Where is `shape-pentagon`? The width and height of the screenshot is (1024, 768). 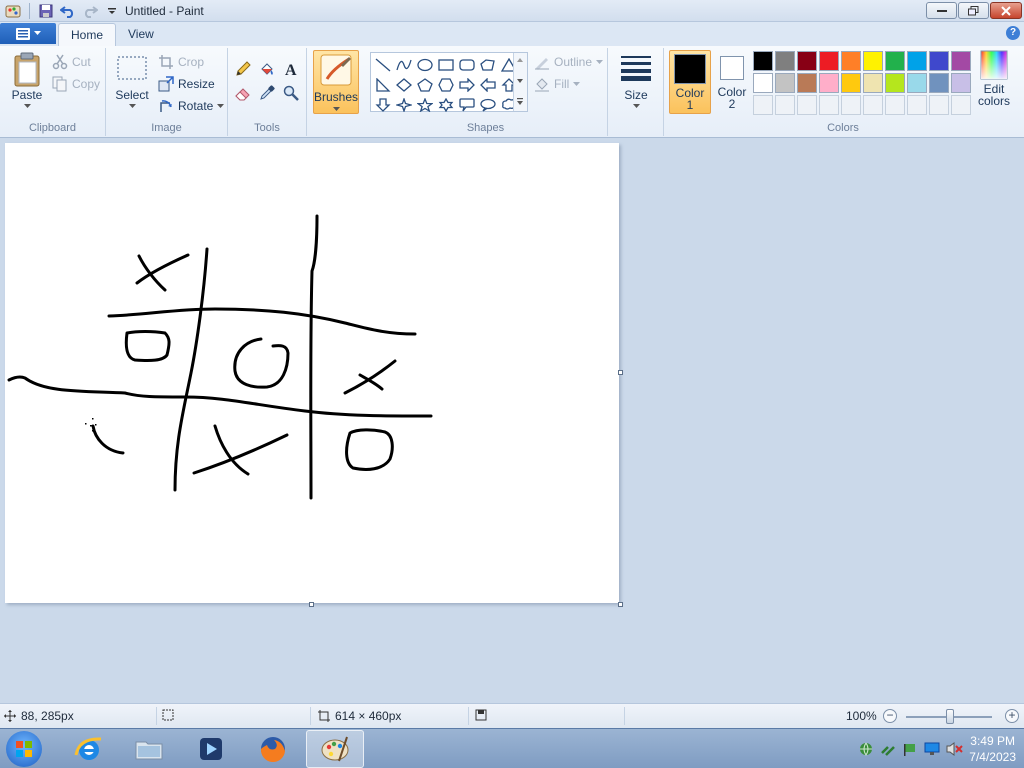 shape-pentagon is located at coordinates (425, 84).